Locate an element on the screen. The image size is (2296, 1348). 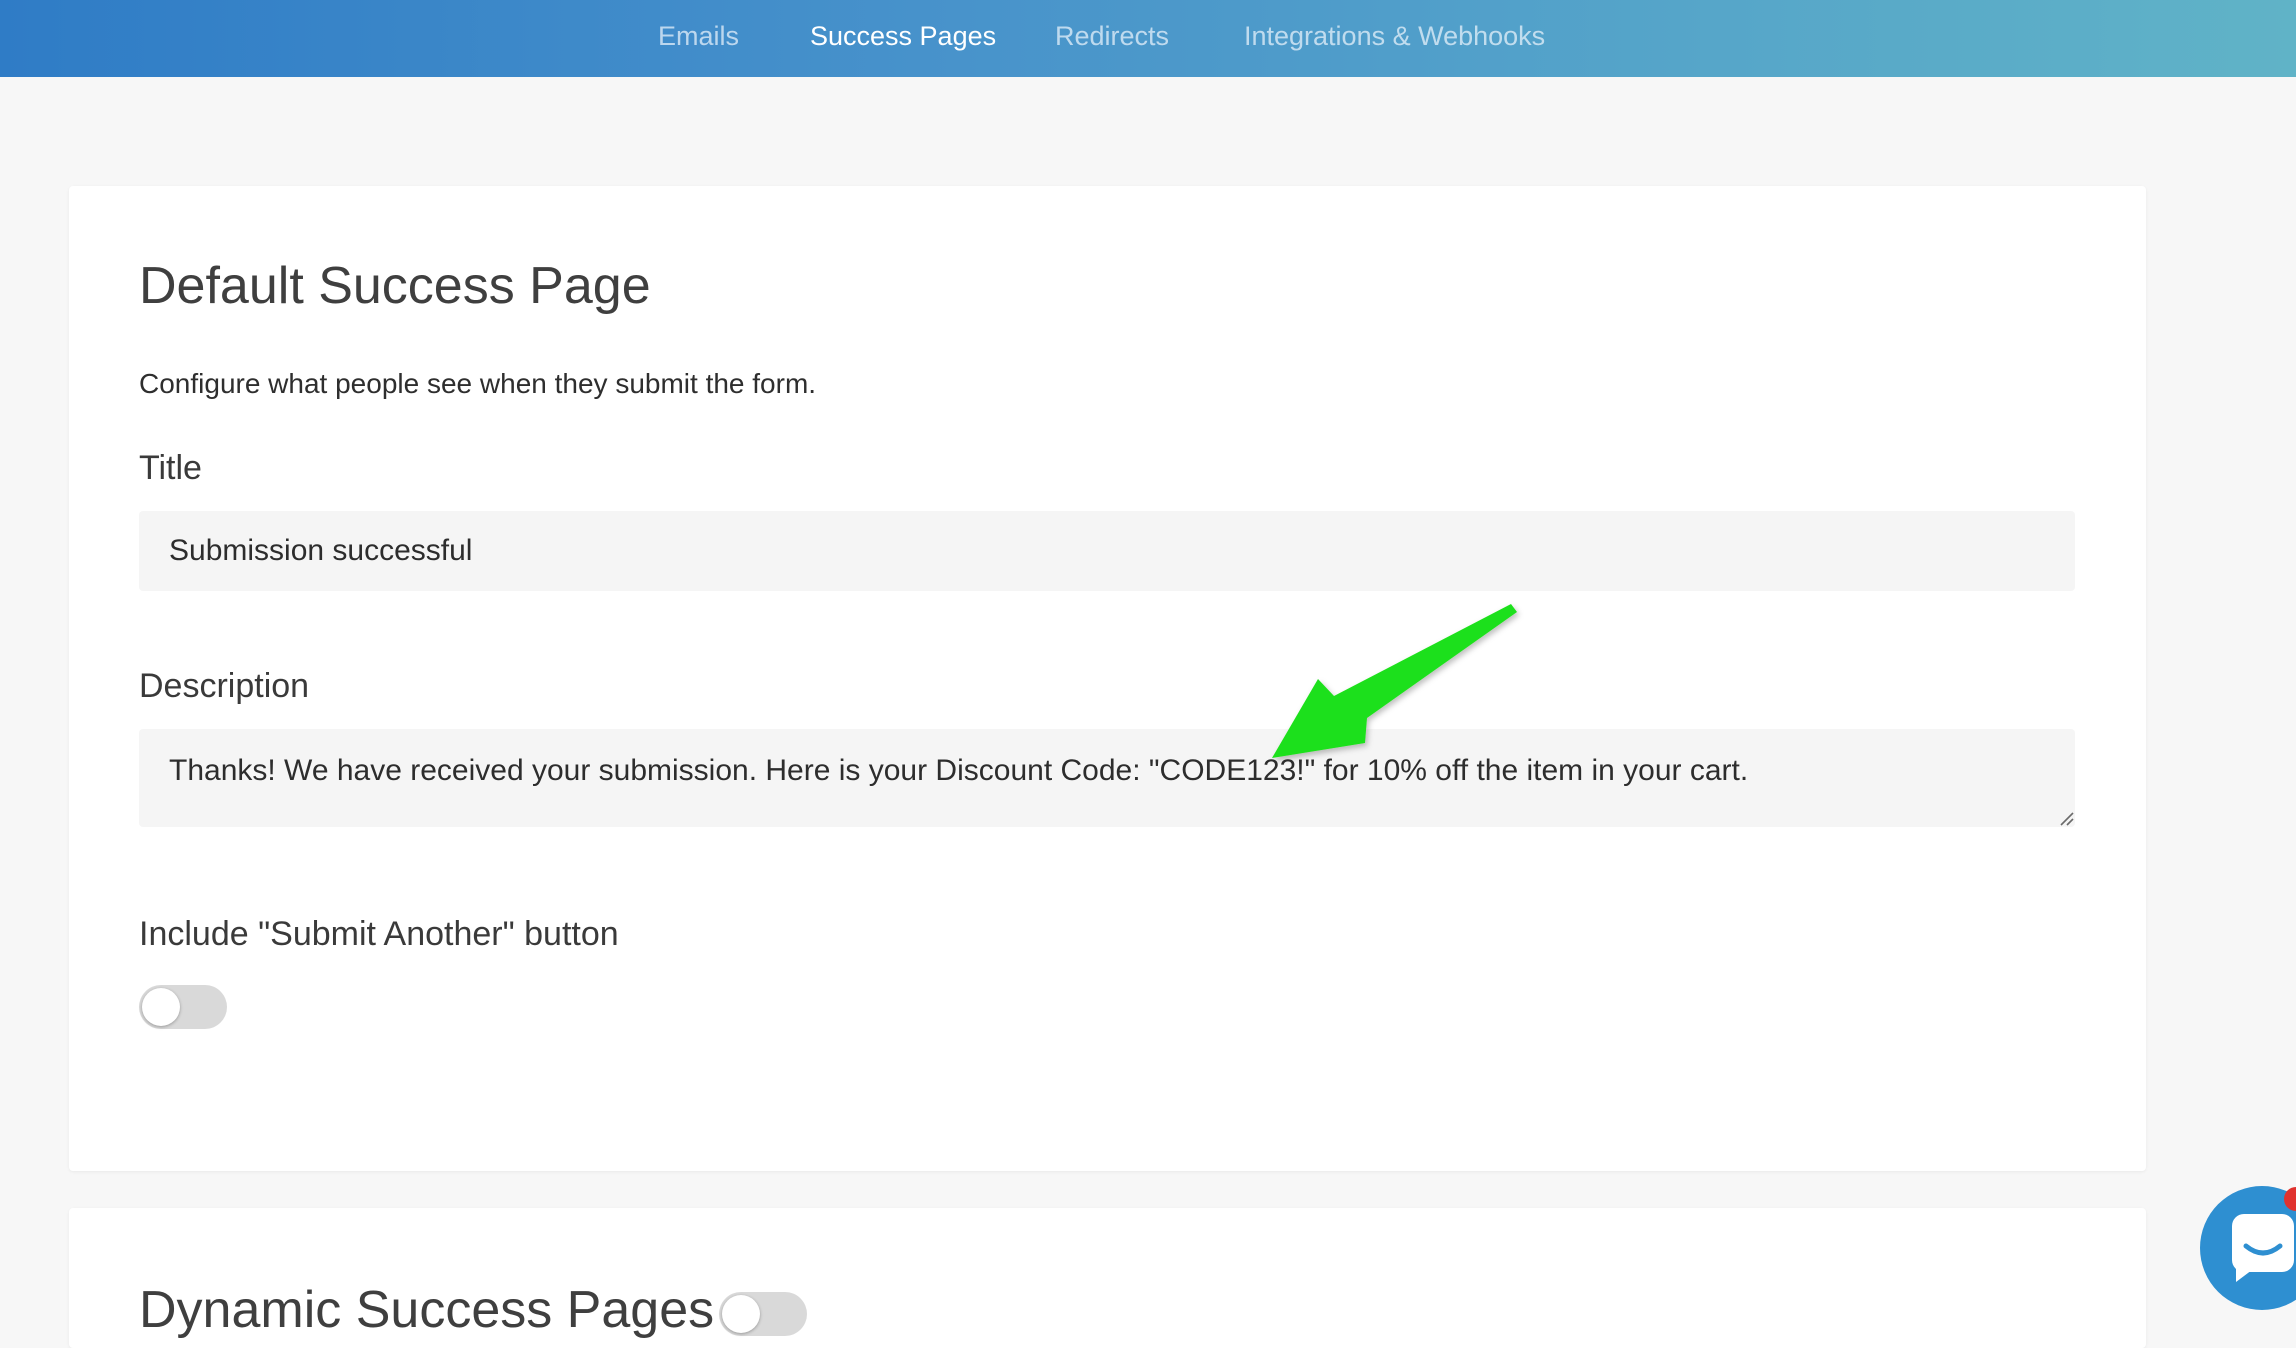
nav-tab-success-pages: Success Pages is located at coordinates (903, 38).